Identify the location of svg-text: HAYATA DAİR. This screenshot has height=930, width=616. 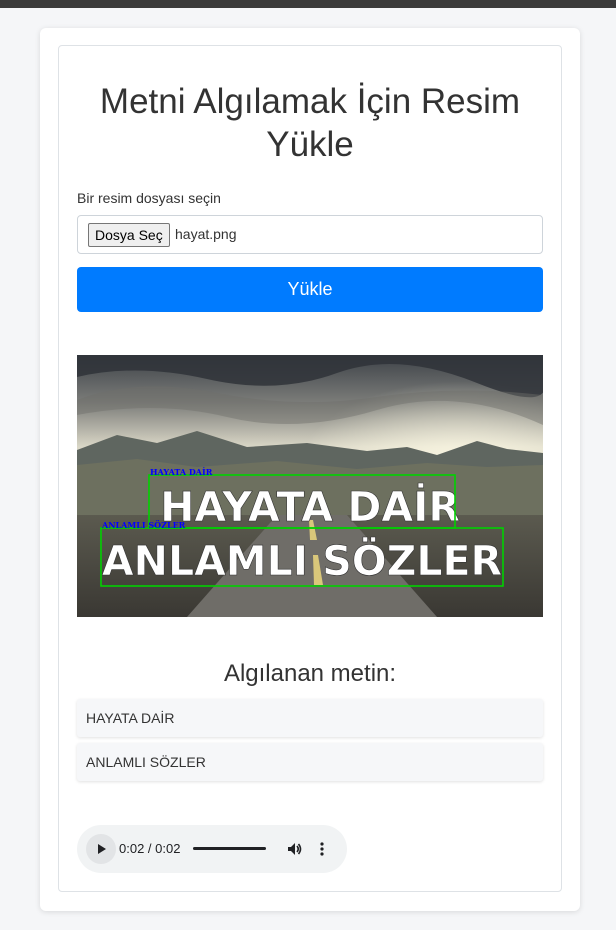
(310, 507).